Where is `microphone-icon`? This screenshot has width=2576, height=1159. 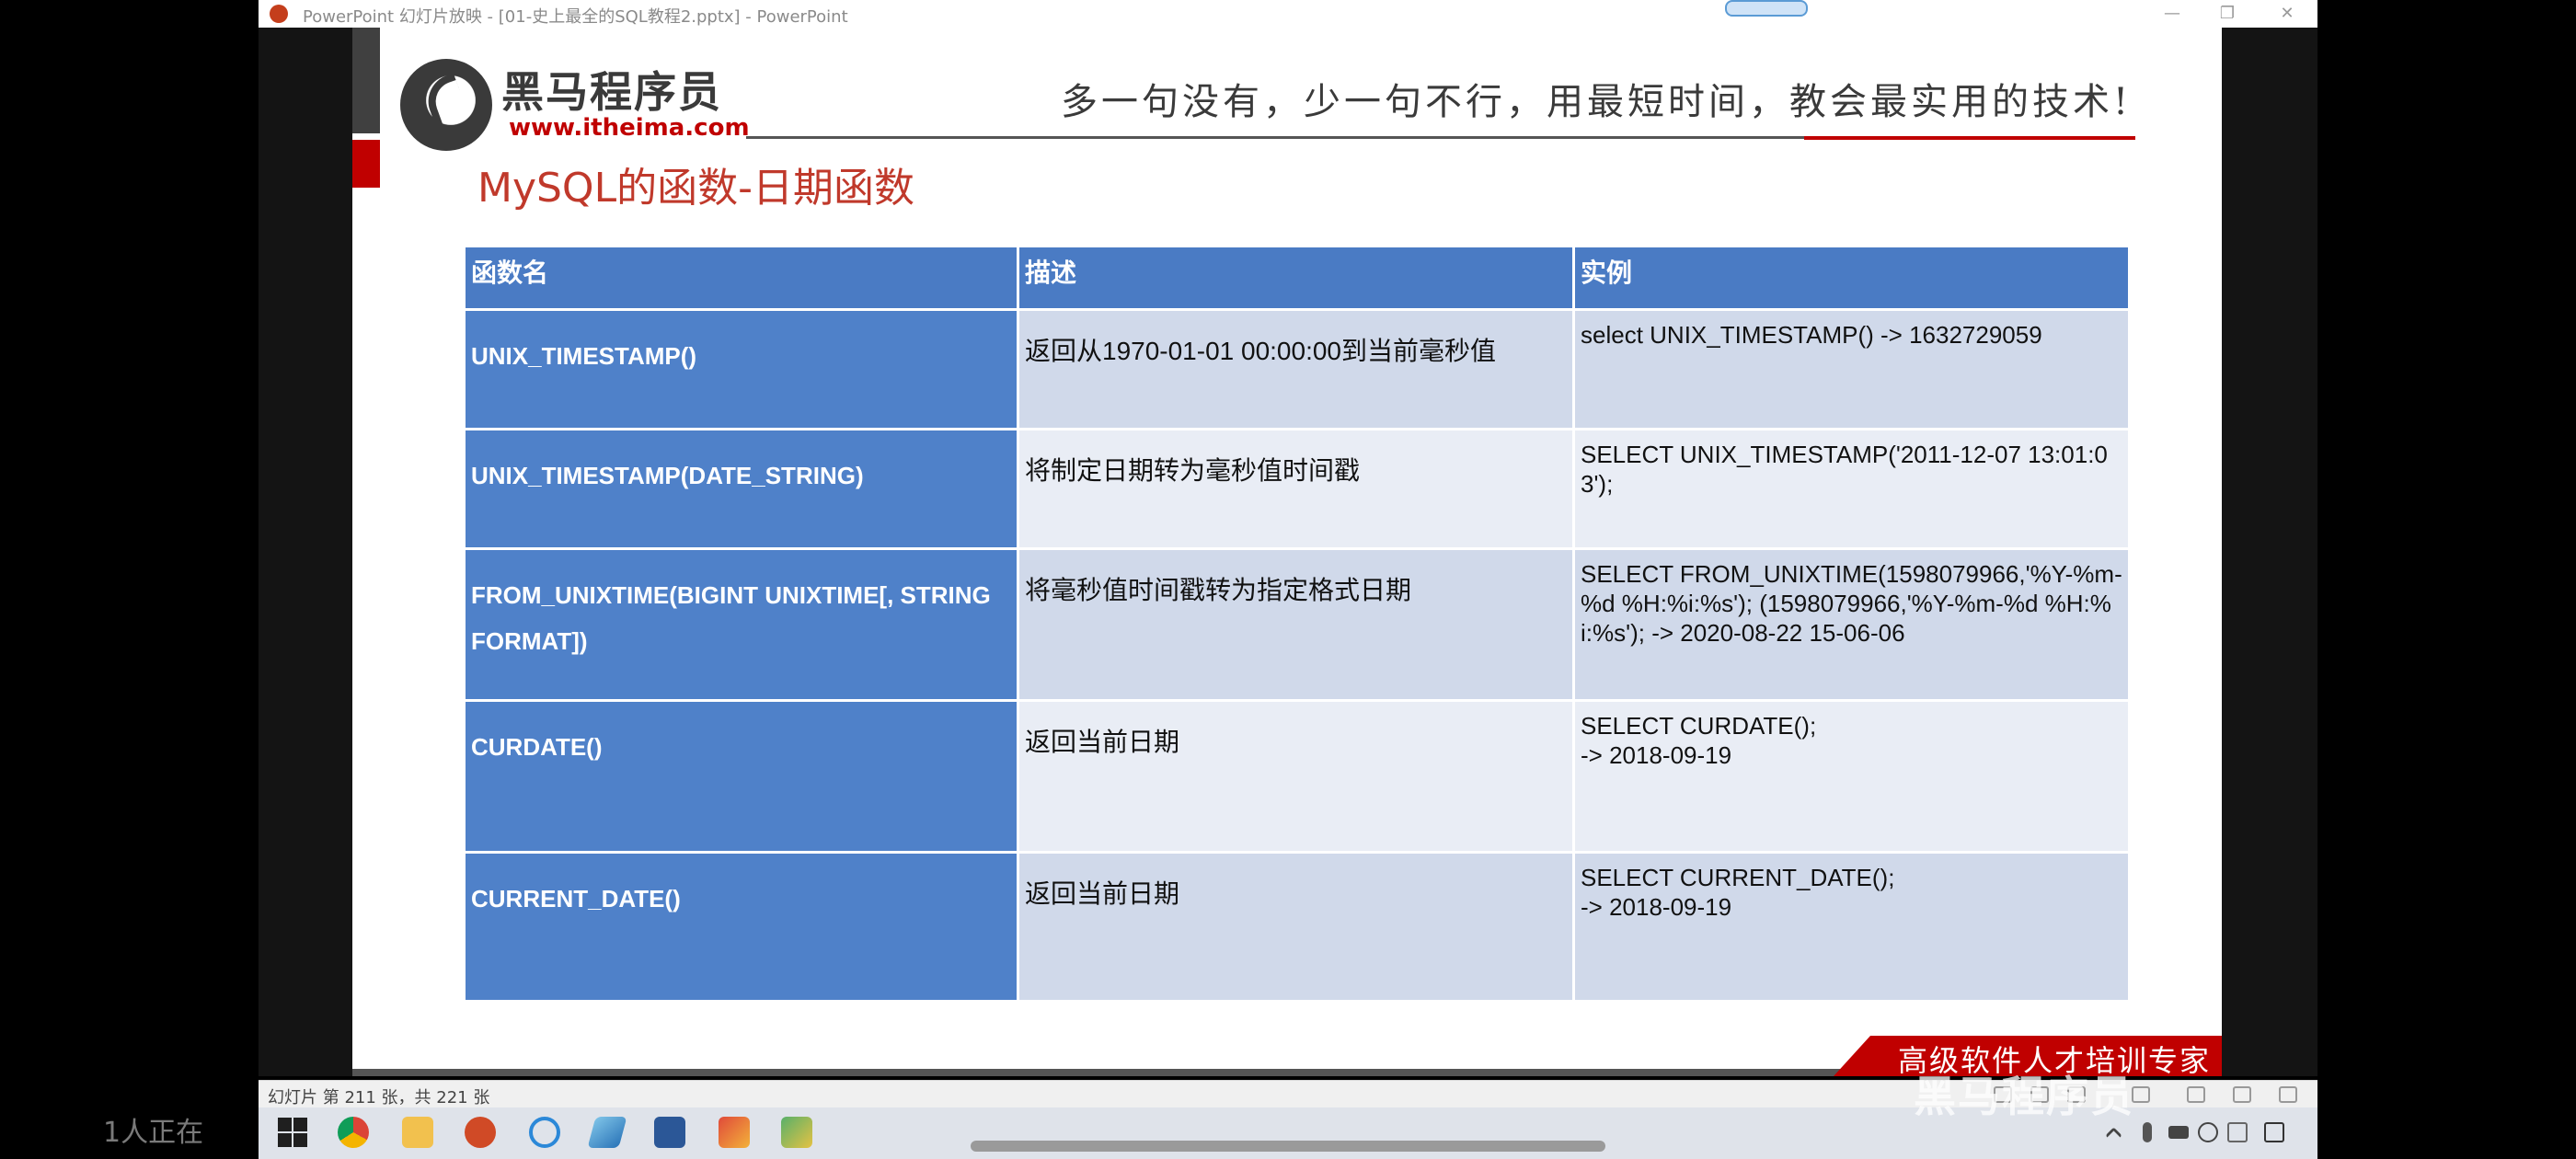 microphone-icon is located at coordinates (2147, 1132).